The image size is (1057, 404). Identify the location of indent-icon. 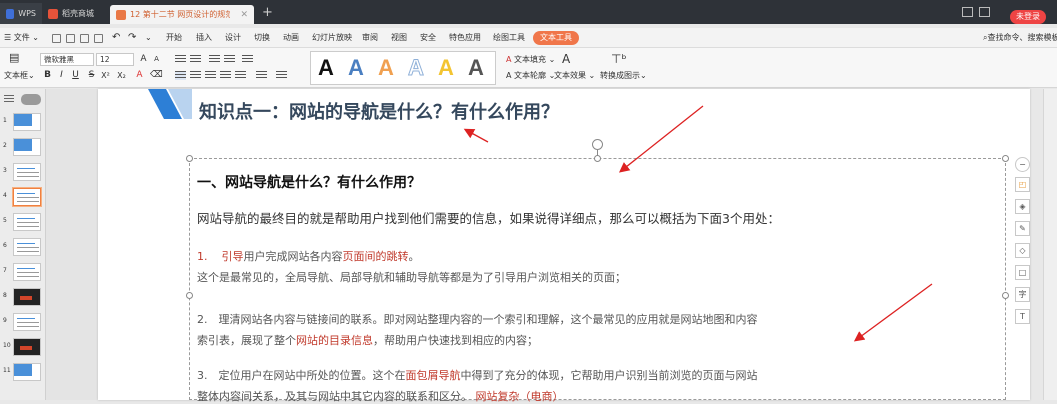
(229, 59).